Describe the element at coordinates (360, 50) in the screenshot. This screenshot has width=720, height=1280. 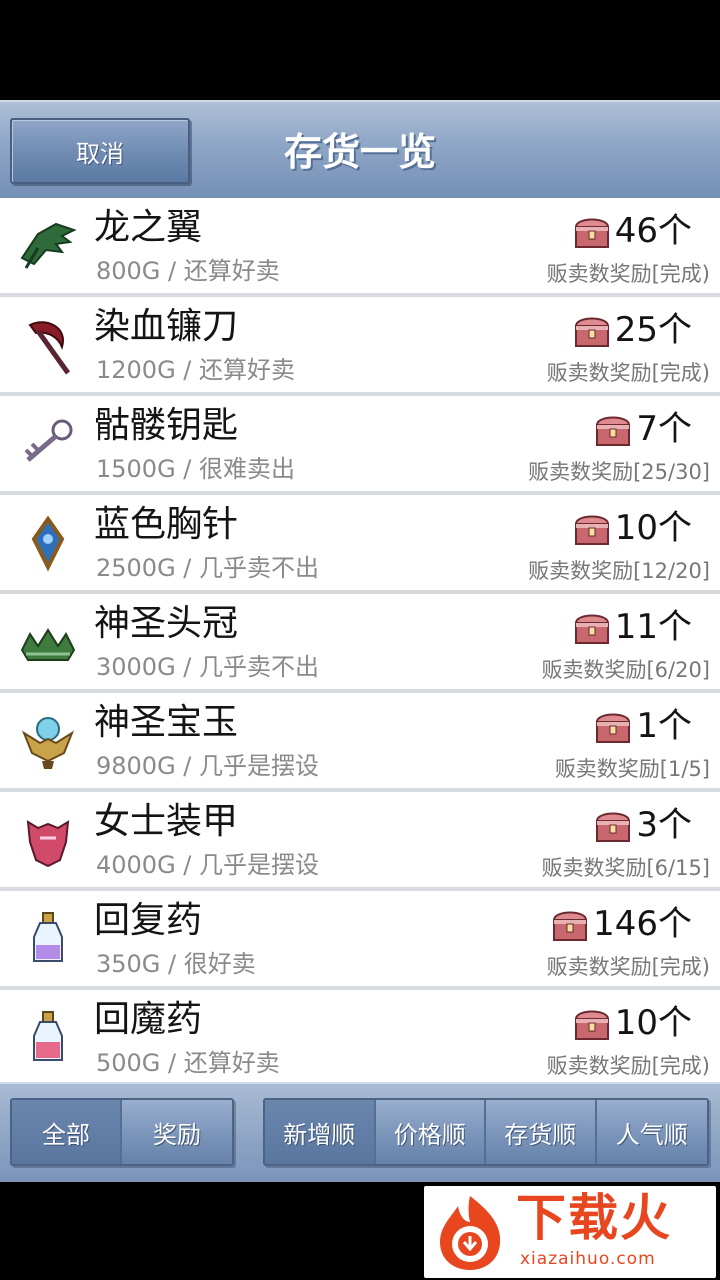
I see `status-bar-area` at that location.